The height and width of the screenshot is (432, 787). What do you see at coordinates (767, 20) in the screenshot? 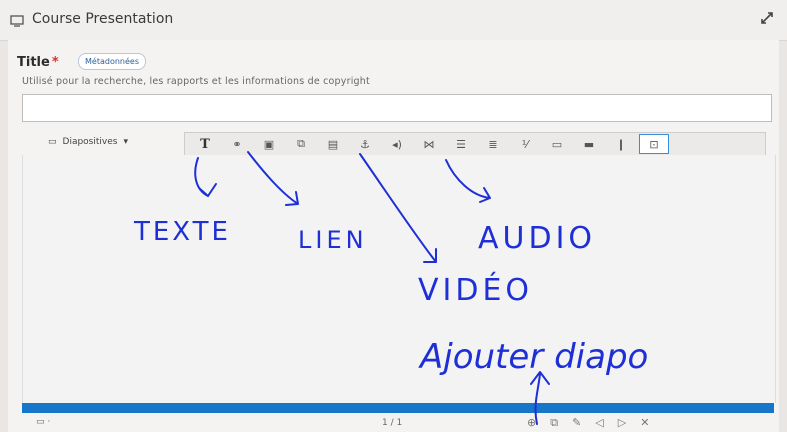
I see `fullscreen-icon` at bounding box center [767, 20].